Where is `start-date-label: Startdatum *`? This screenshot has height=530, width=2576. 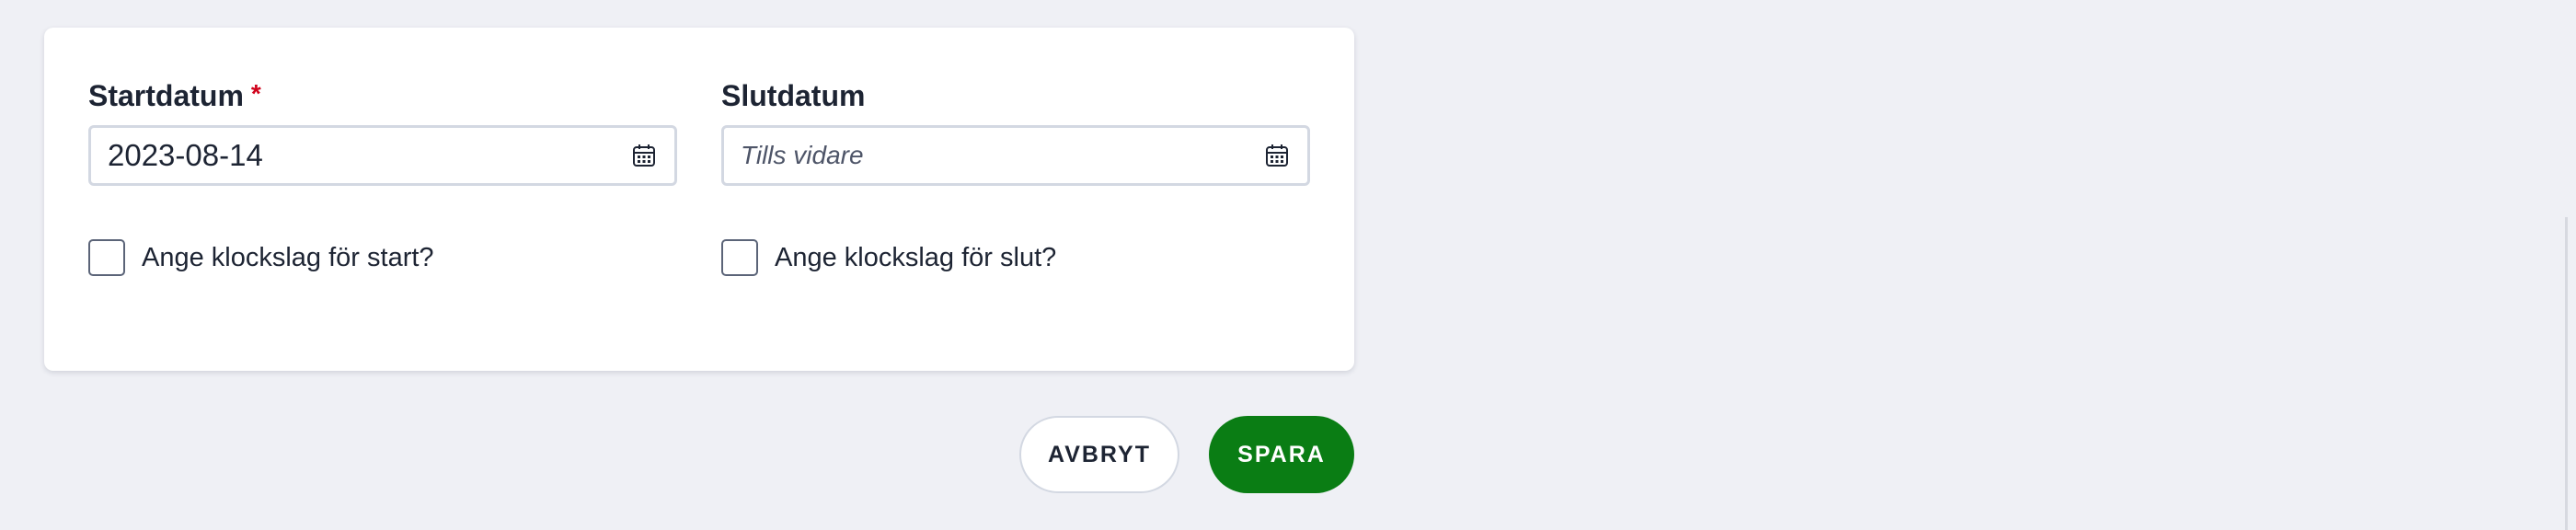 start-date-label: Startdatum * is located at coordinates (382, 95).